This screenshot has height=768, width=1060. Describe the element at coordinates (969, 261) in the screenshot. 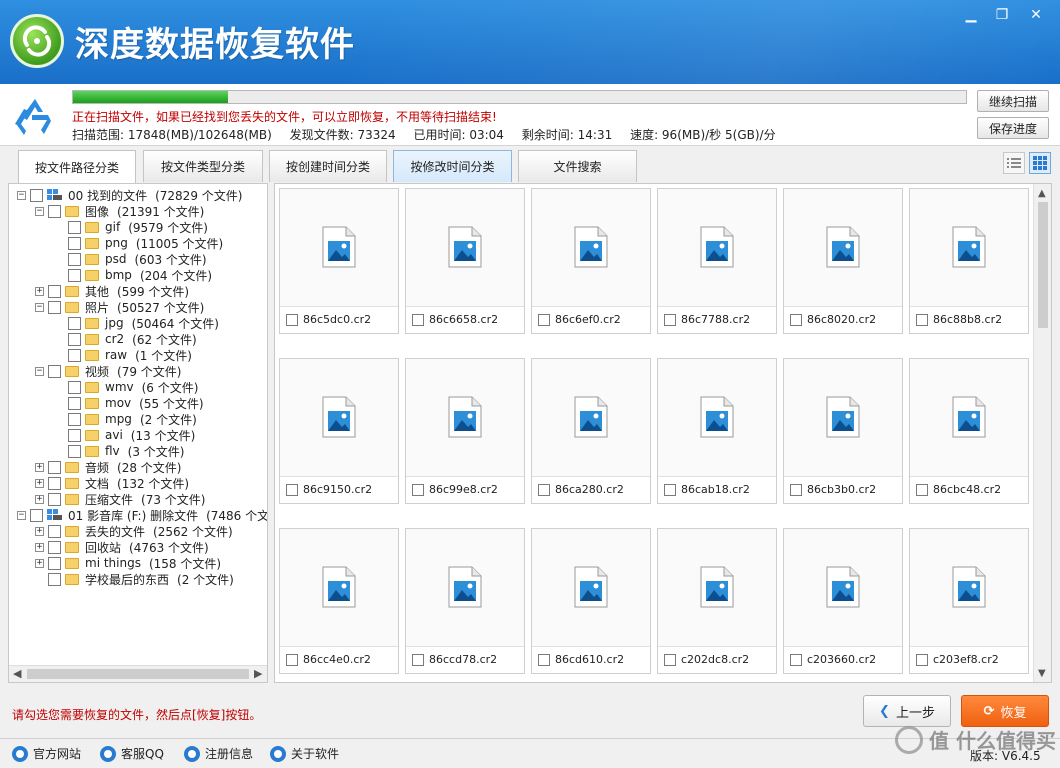

I see `file-card: 86c88b8.cr2` at that location.